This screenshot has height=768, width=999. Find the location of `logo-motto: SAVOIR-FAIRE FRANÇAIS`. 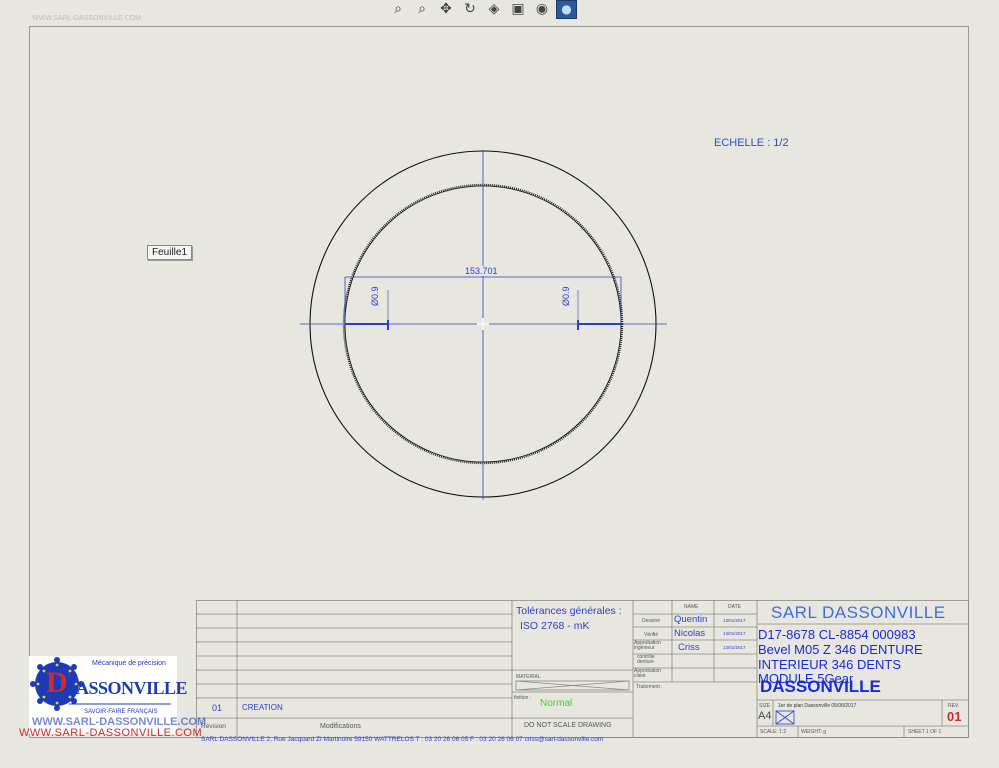

logo-motto: SAVOIR-FAIRE FRANÇAIS is located at coordinates (121, 712).